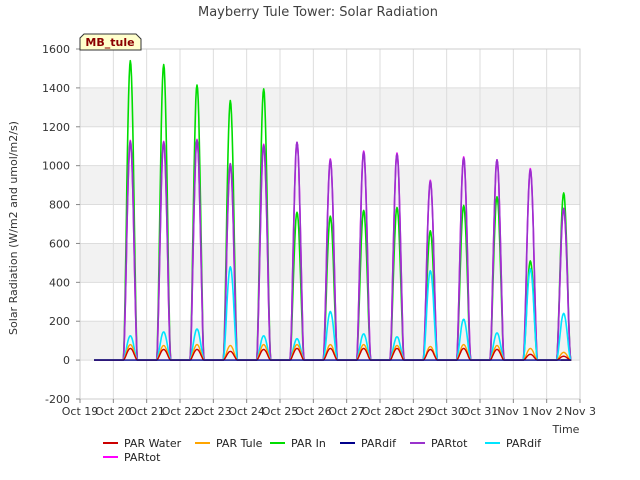 This screenshot has width=640, height=480. Describe the element at coordinates (59, 205) in the screenshot. I see `y-tick-label: 800` at that location.